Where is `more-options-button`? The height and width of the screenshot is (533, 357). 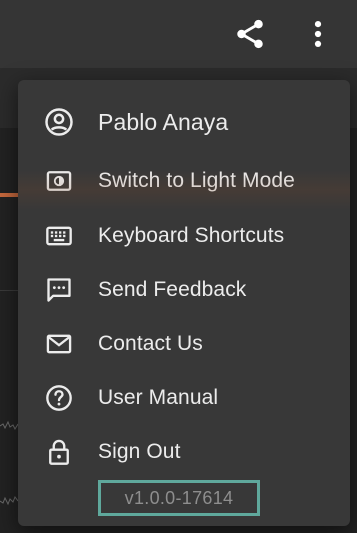 more-options-button is located at coordinates (318, 34).